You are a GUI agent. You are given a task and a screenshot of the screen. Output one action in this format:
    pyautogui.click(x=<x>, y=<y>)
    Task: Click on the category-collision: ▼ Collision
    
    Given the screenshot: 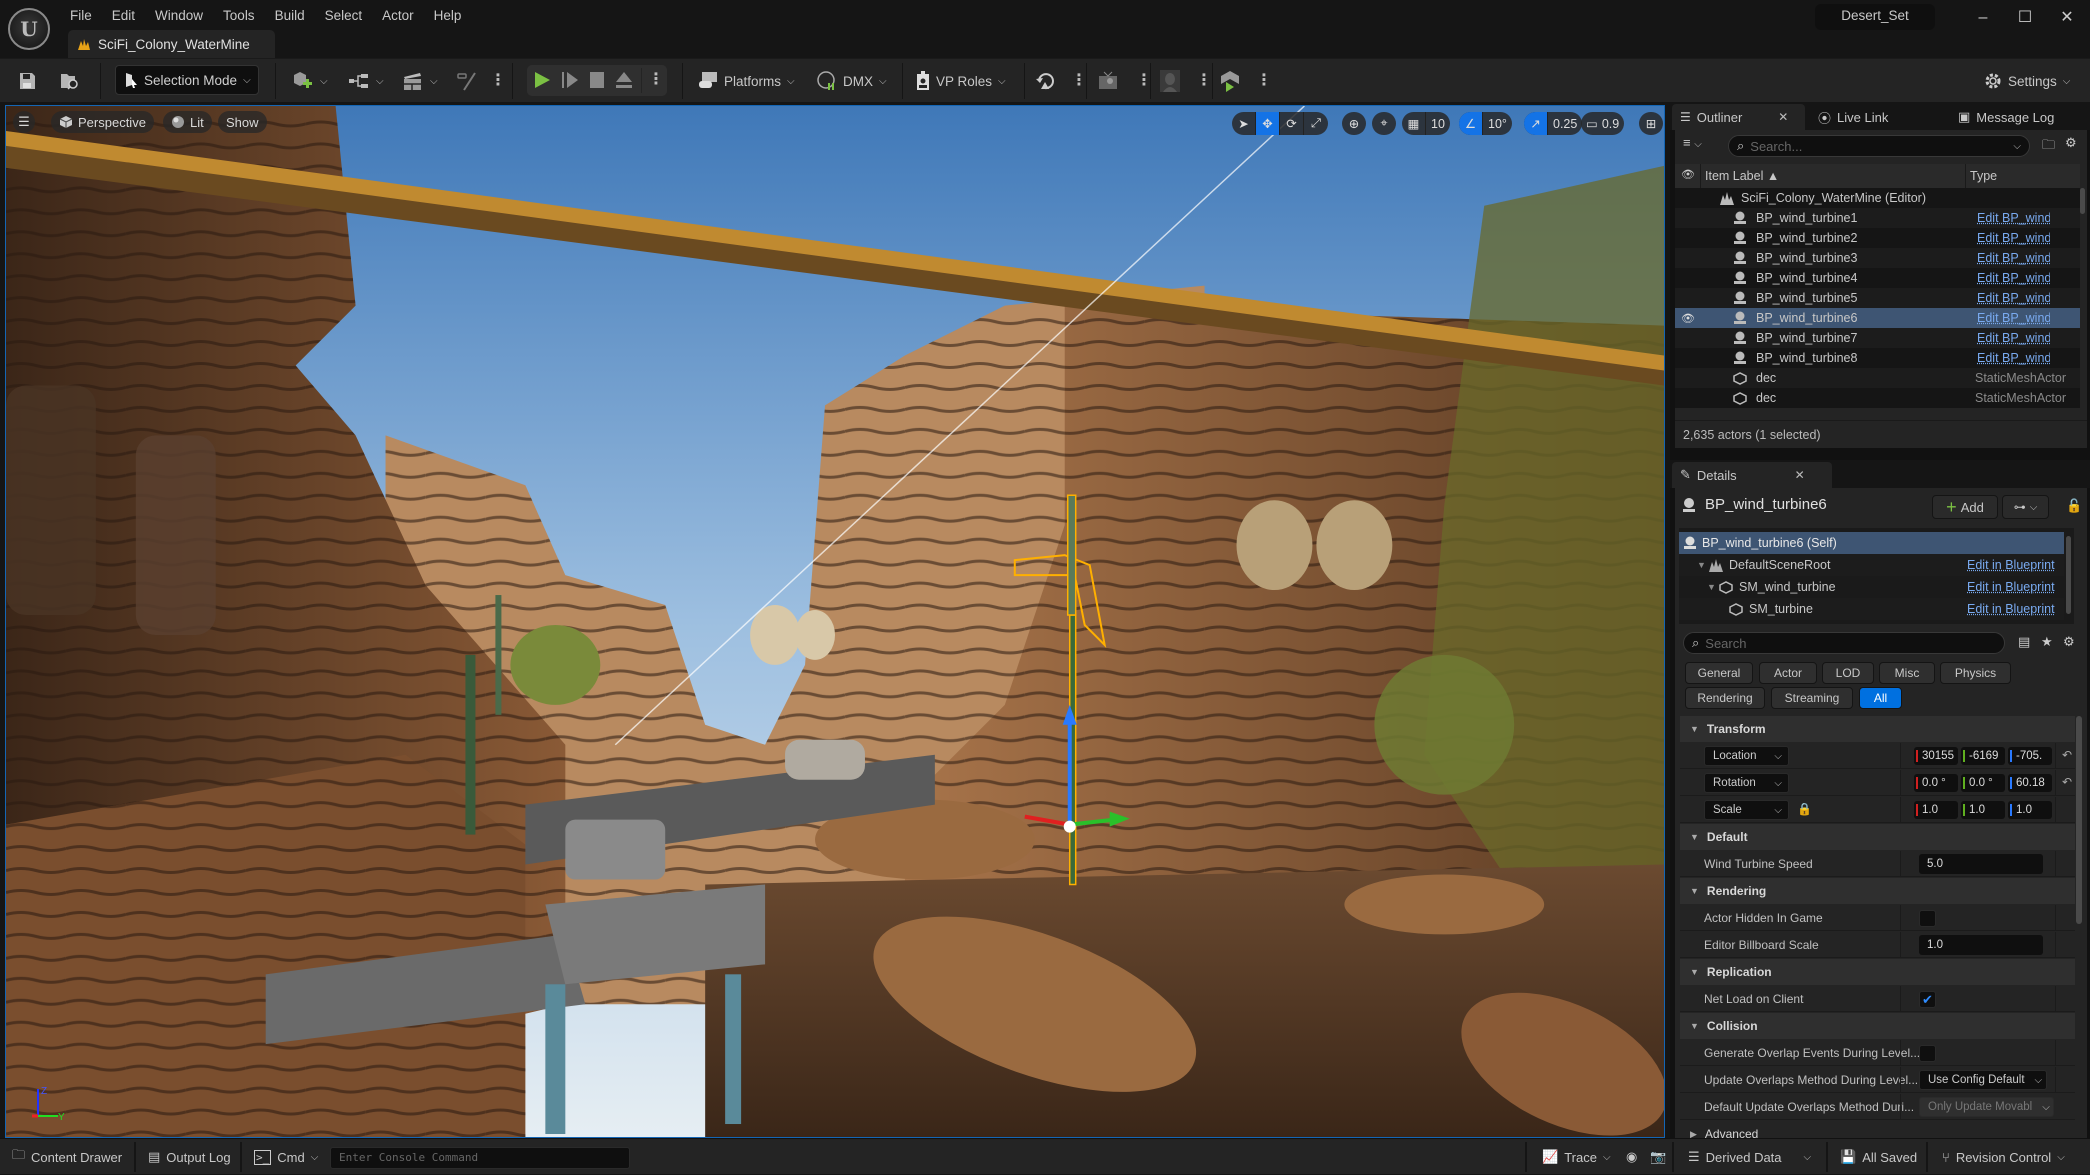 What is the action you would take?
    pyautogui.click(x=1877, y=1026)
    